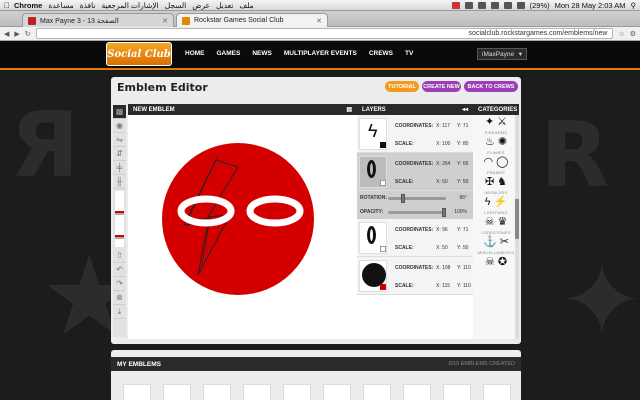 This screenshot has height=400, width=640. What do you see at coordinates (489, 162) in the screenshot?
I see `category-shape-icon: ◠` at bounding box center [489, 162].